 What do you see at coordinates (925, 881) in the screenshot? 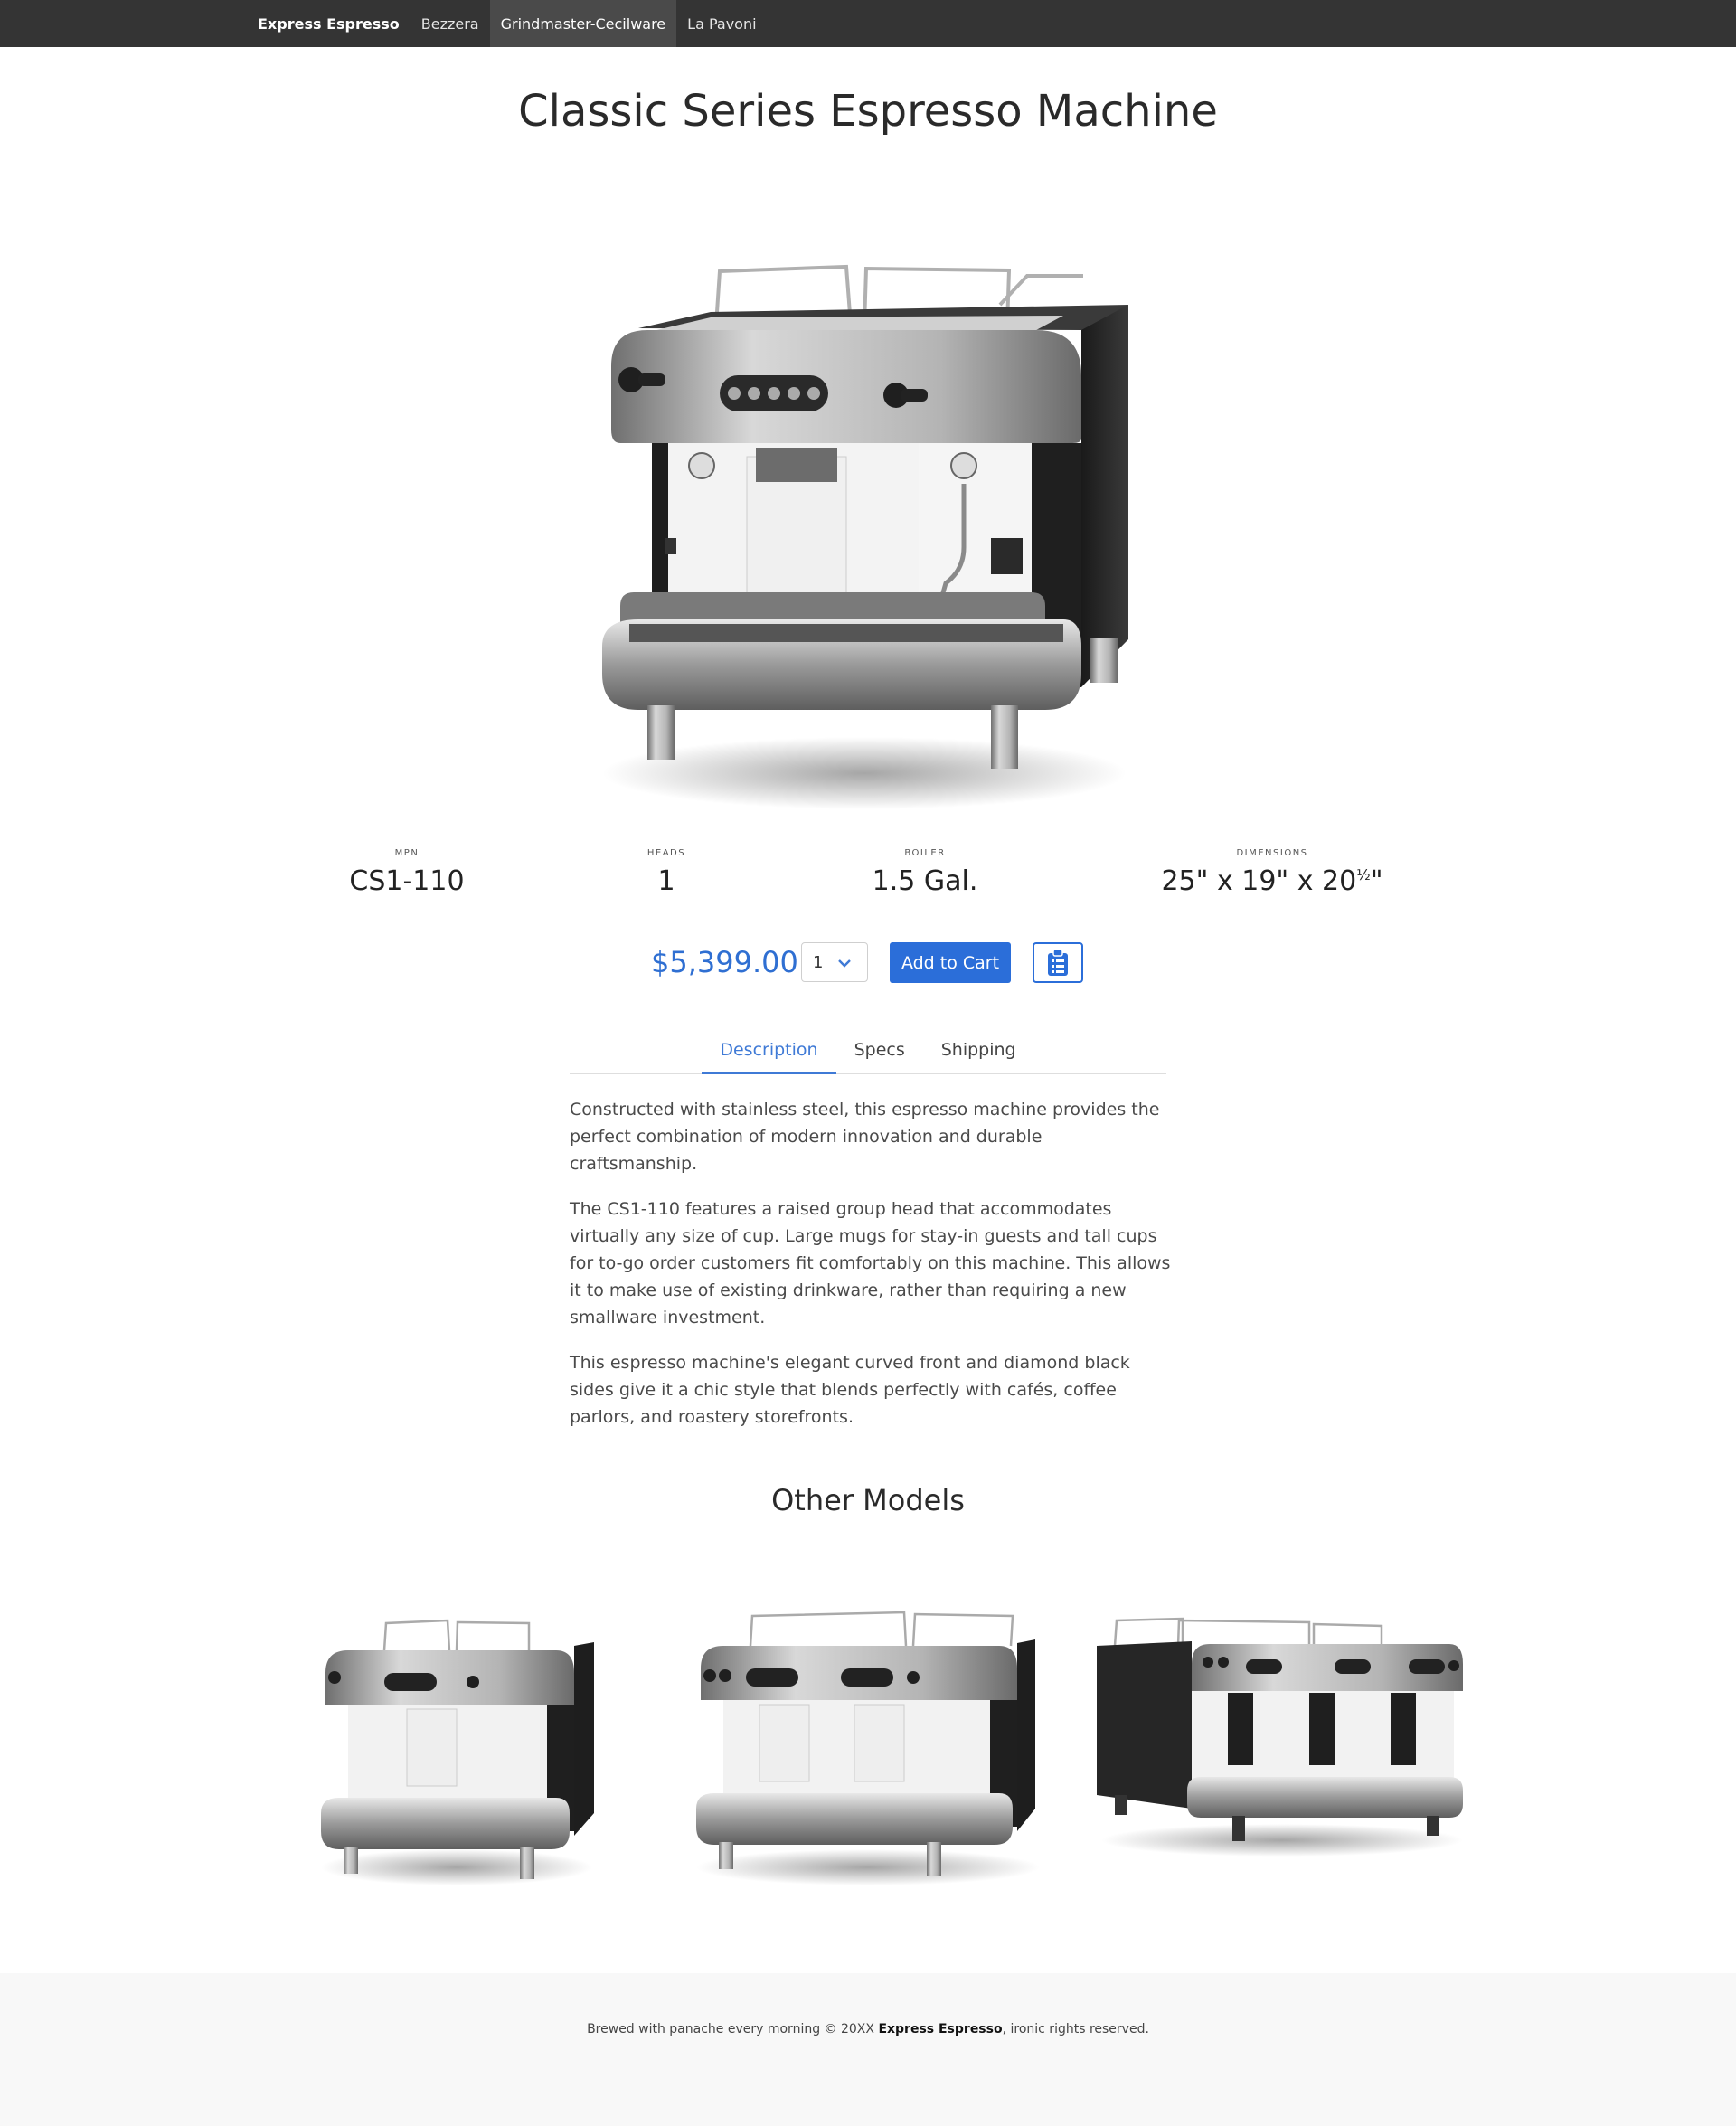
I see `spec-value: 1.5 Gal.` at bounding box center [925, 881].